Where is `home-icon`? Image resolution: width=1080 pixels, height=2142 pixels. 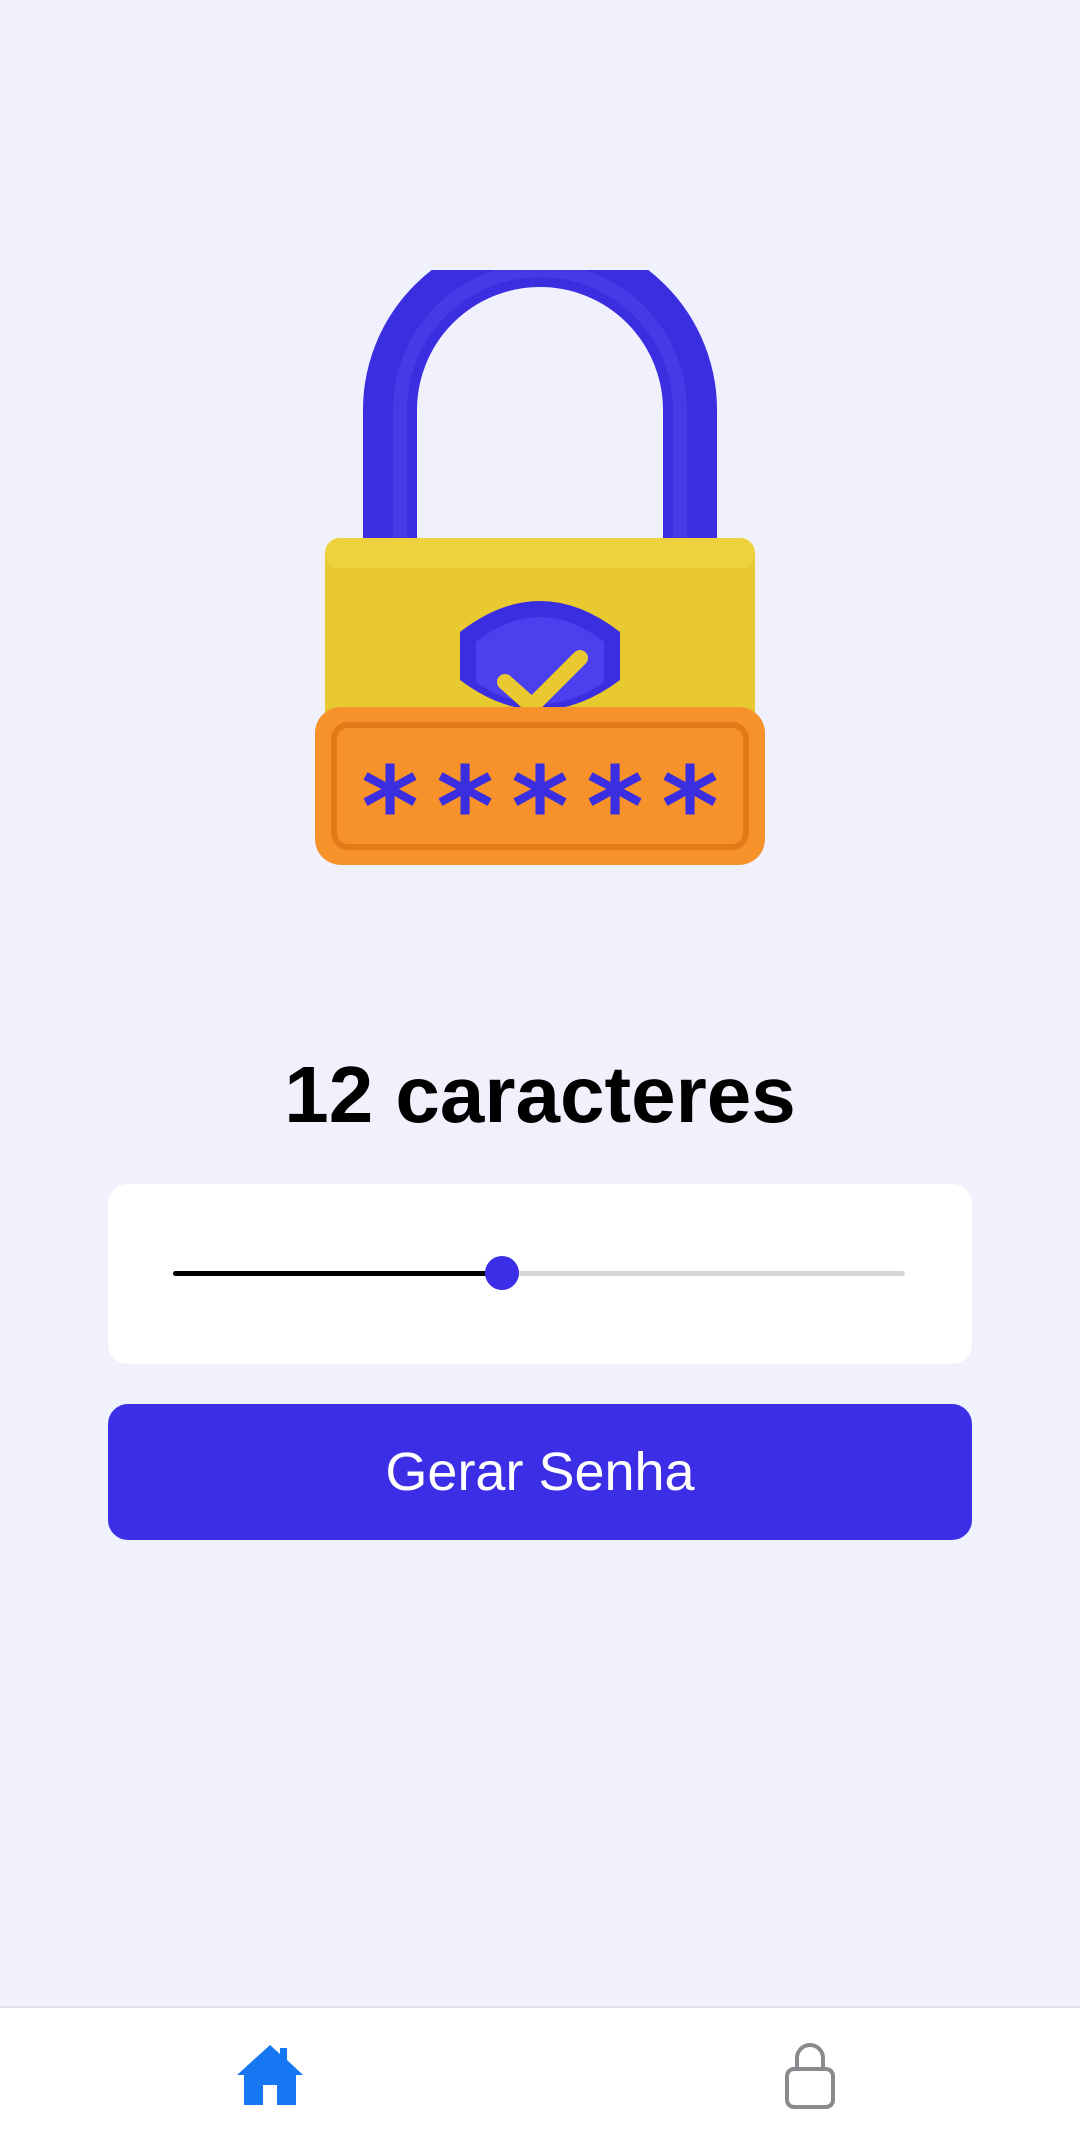
home-icon is located at coordinates (270, 2075).